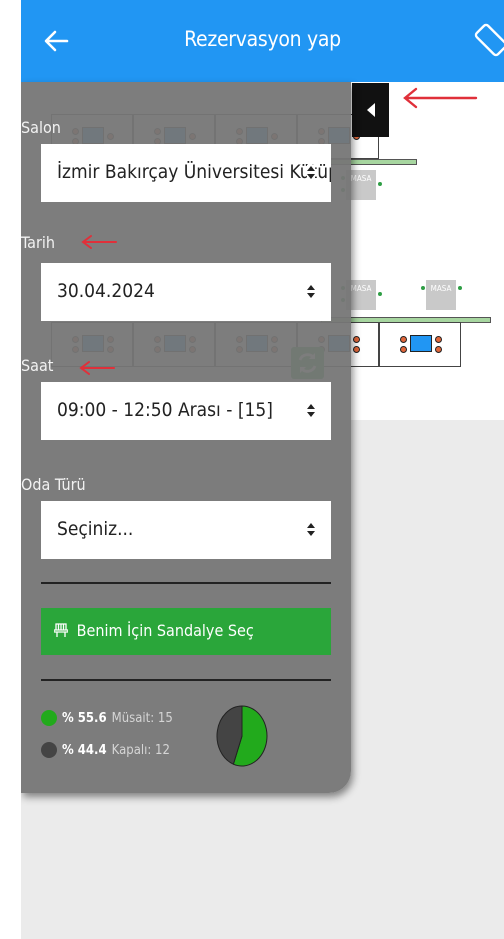 This screenshot has width=504, height=939. Describe the element at coordinates (420, 344) in the screenshot. I see `room` at that location.